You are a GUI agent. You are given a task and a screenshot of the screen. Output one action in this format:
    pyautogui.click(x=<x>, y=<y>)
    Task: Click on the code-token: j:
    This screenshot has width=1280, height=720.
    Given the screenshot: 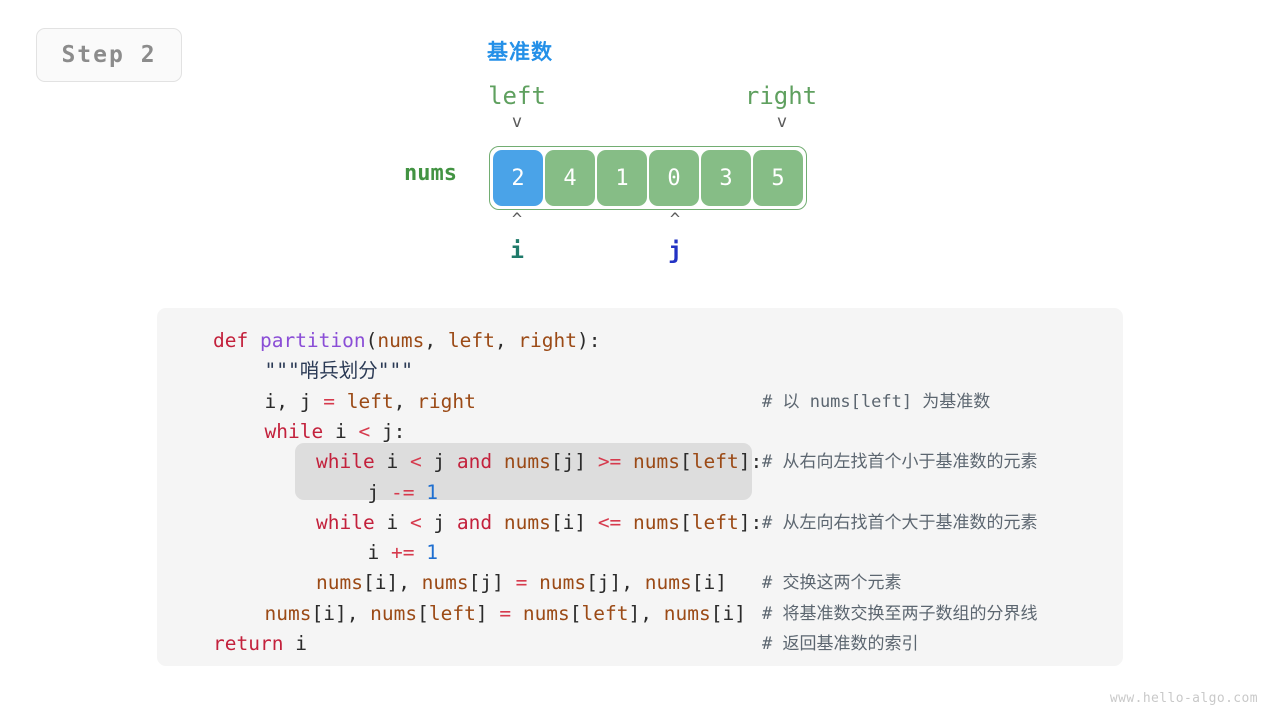 What is the action you would take?
    pyautogui.click(x=393, y=431)
    